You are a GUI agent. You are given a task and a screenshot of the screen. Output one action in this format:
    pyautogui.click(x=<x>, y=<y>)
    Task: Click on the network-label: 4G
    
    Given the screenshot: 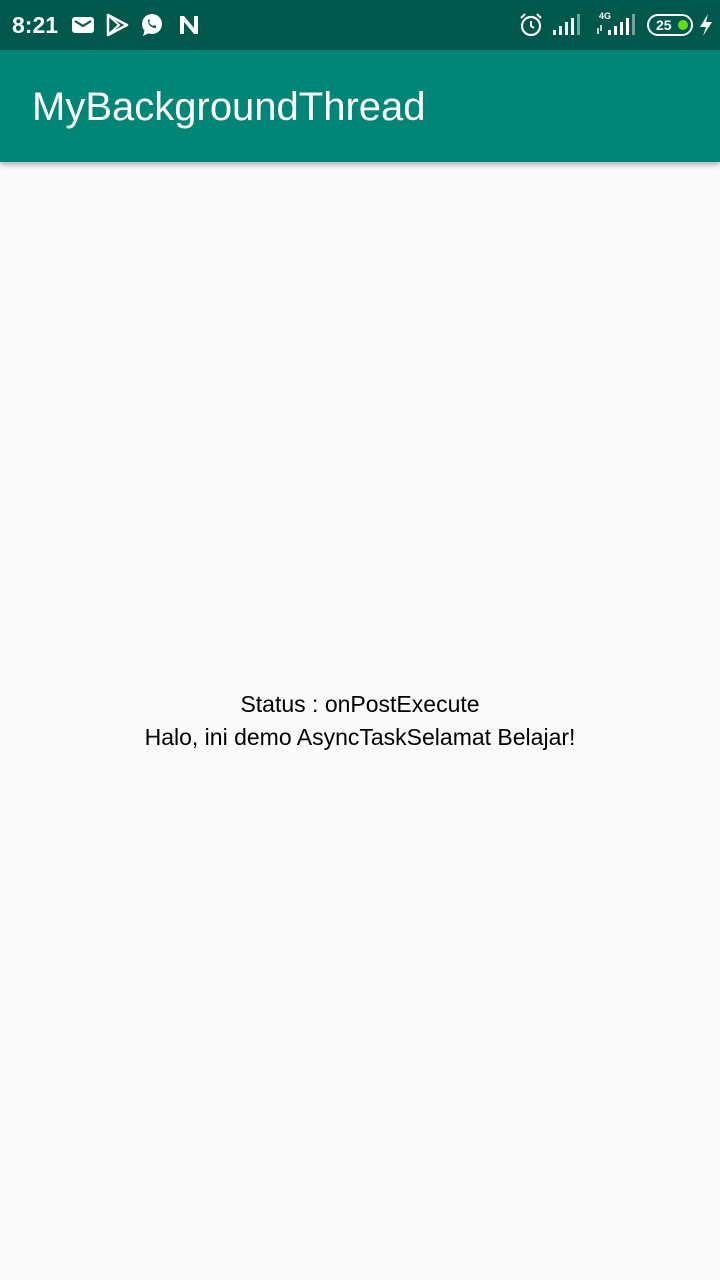 What is the action you would take?
    pyautogui.click(x=605, y=16)
    